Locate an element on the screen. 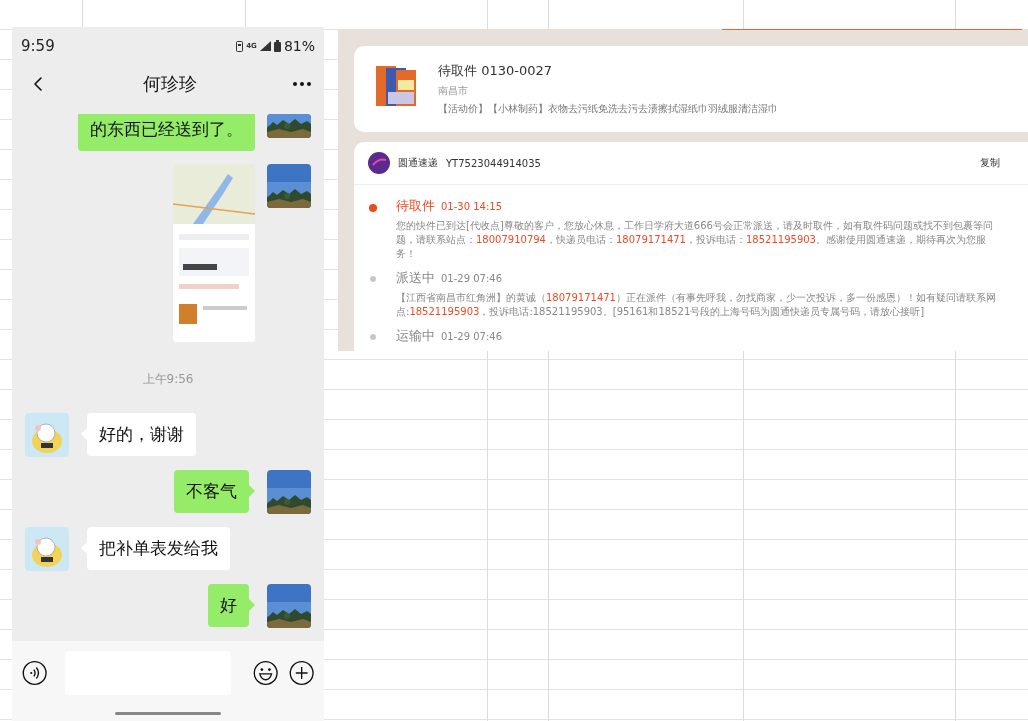 This screenshot has height=721, width=1028. copy-link: 复制 is located at coordinates (990, 163).